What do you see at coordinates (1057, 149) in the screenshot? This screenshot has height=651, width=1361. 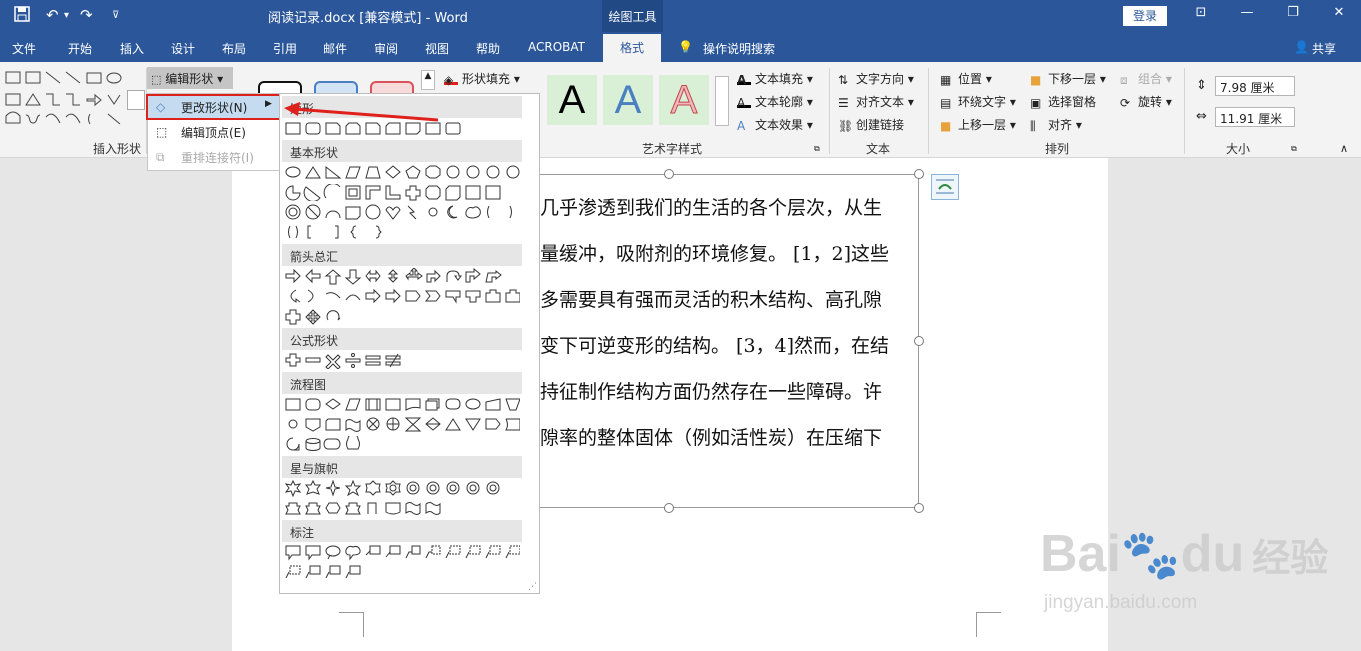 I see `arrange-label: 排列` at bounding box center [1057, 149].